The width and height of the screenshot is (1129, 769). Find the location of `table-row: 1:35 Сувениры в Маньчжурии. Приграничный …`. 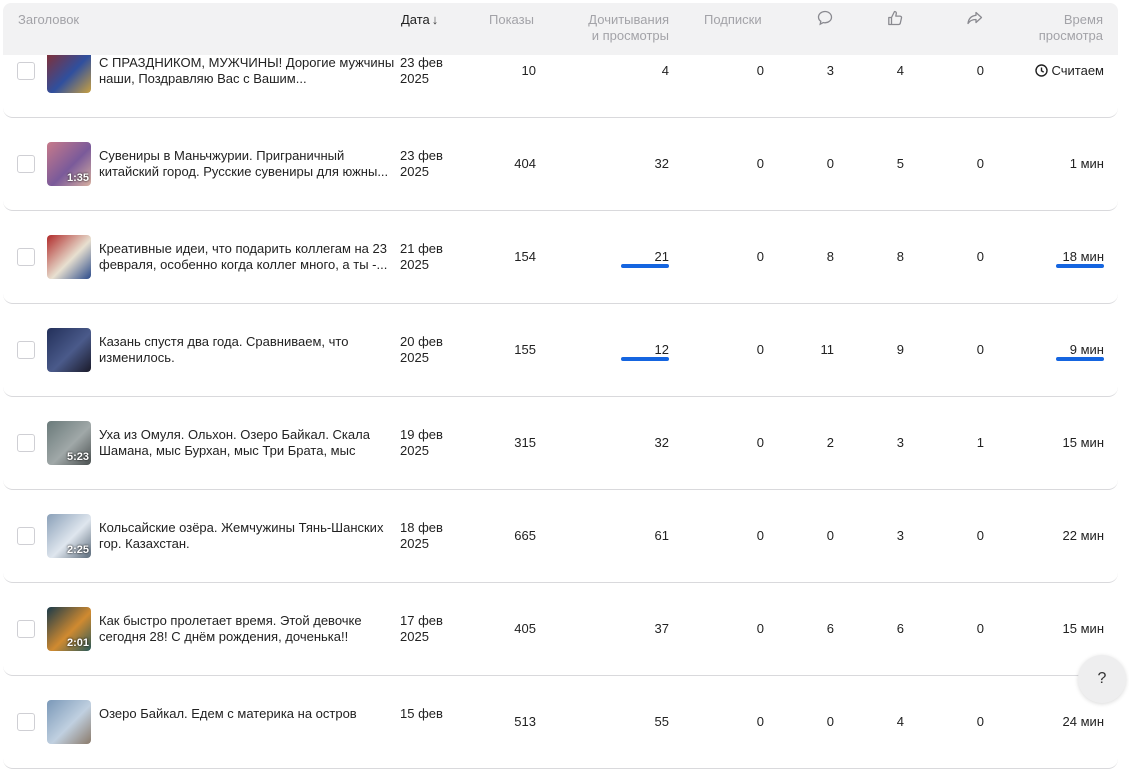

table-row: 1:35 Сувениры в Маньчжурии. Приграничный … is located at coordinates (560, 164).